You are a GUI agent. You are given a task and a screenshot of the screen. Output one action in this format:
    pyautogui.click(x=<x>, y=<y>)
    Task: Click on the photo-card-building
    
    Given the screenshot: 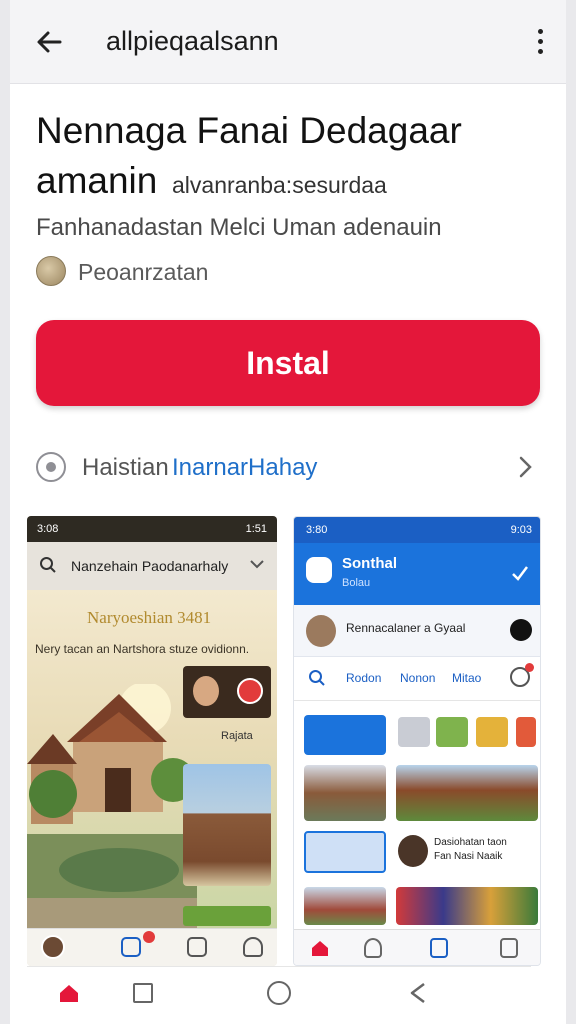 What is the action you would take?
    pyautogui.click(x=227, y=825)
    